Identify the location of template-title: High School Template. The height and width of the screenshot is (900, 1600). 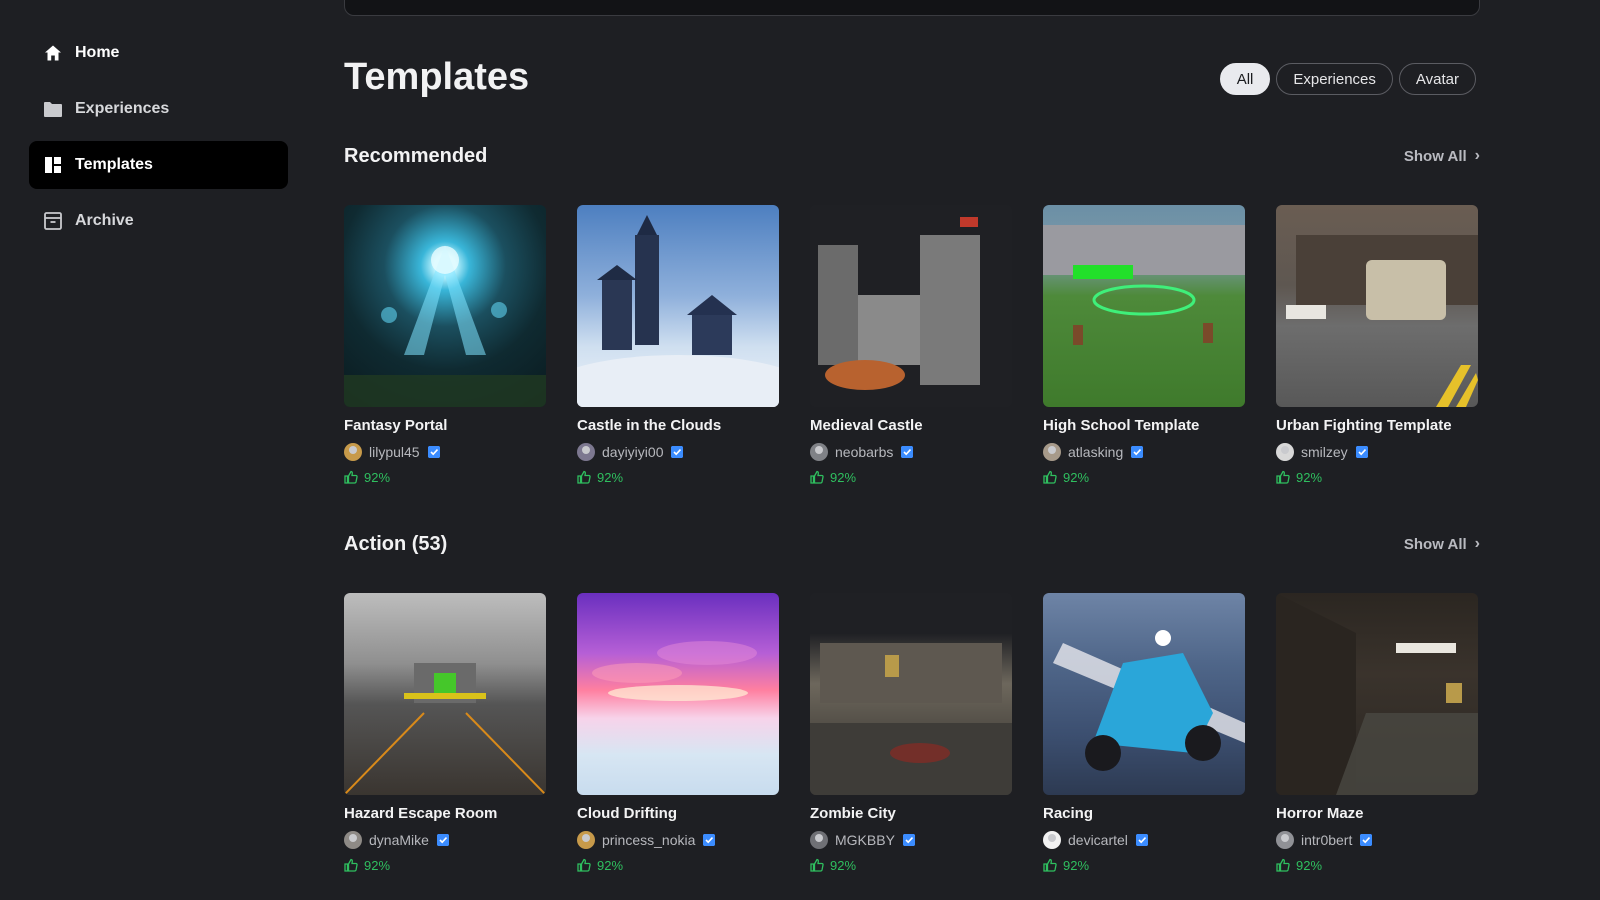
(1121, 425).